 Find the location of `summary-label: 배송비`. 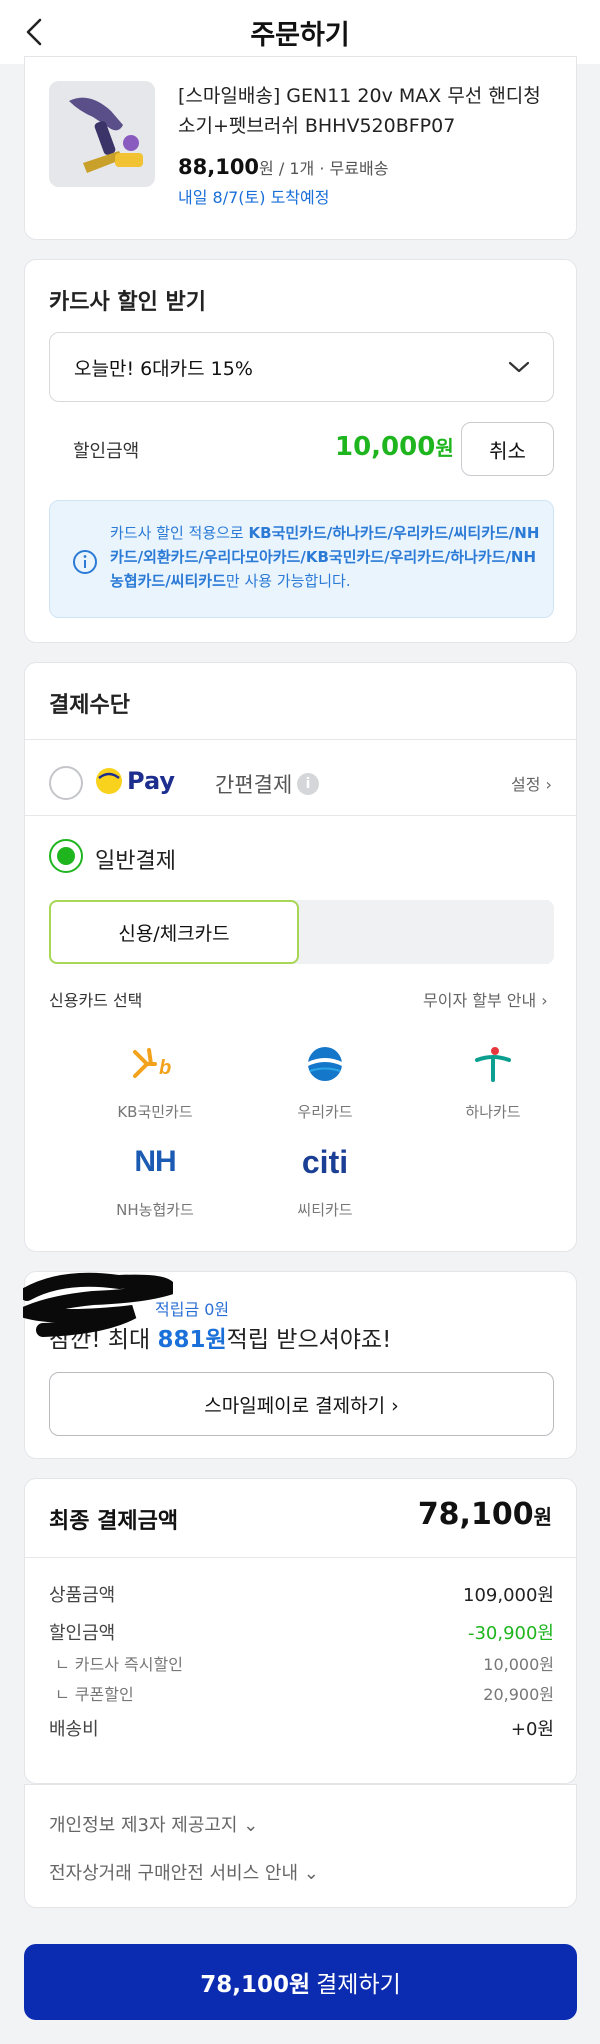

summary-label: 배송비 is located at coordinates (74, 1729).